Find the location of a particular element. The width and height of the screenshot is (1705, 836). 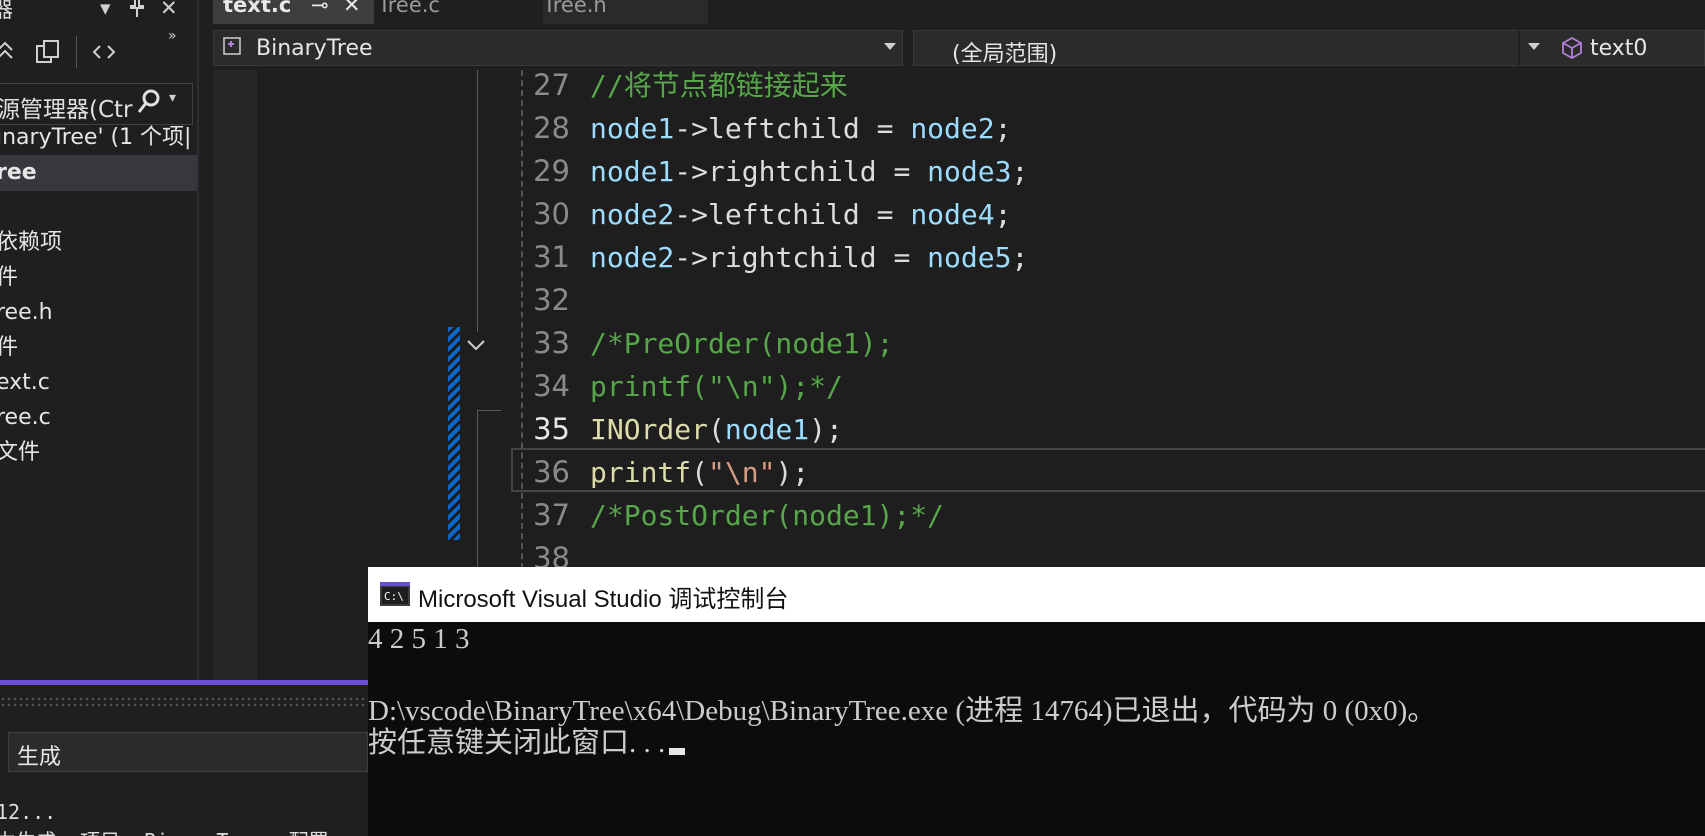

line-number: 33 is located at coordinates (551, 343).